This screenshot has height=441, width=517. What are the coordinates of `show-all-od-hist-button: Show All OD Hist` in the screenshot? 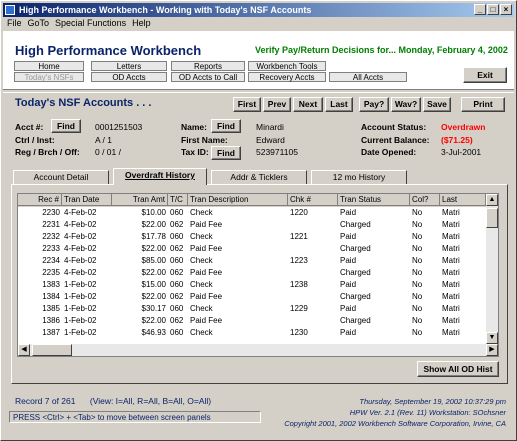 It's located at (458, 369).